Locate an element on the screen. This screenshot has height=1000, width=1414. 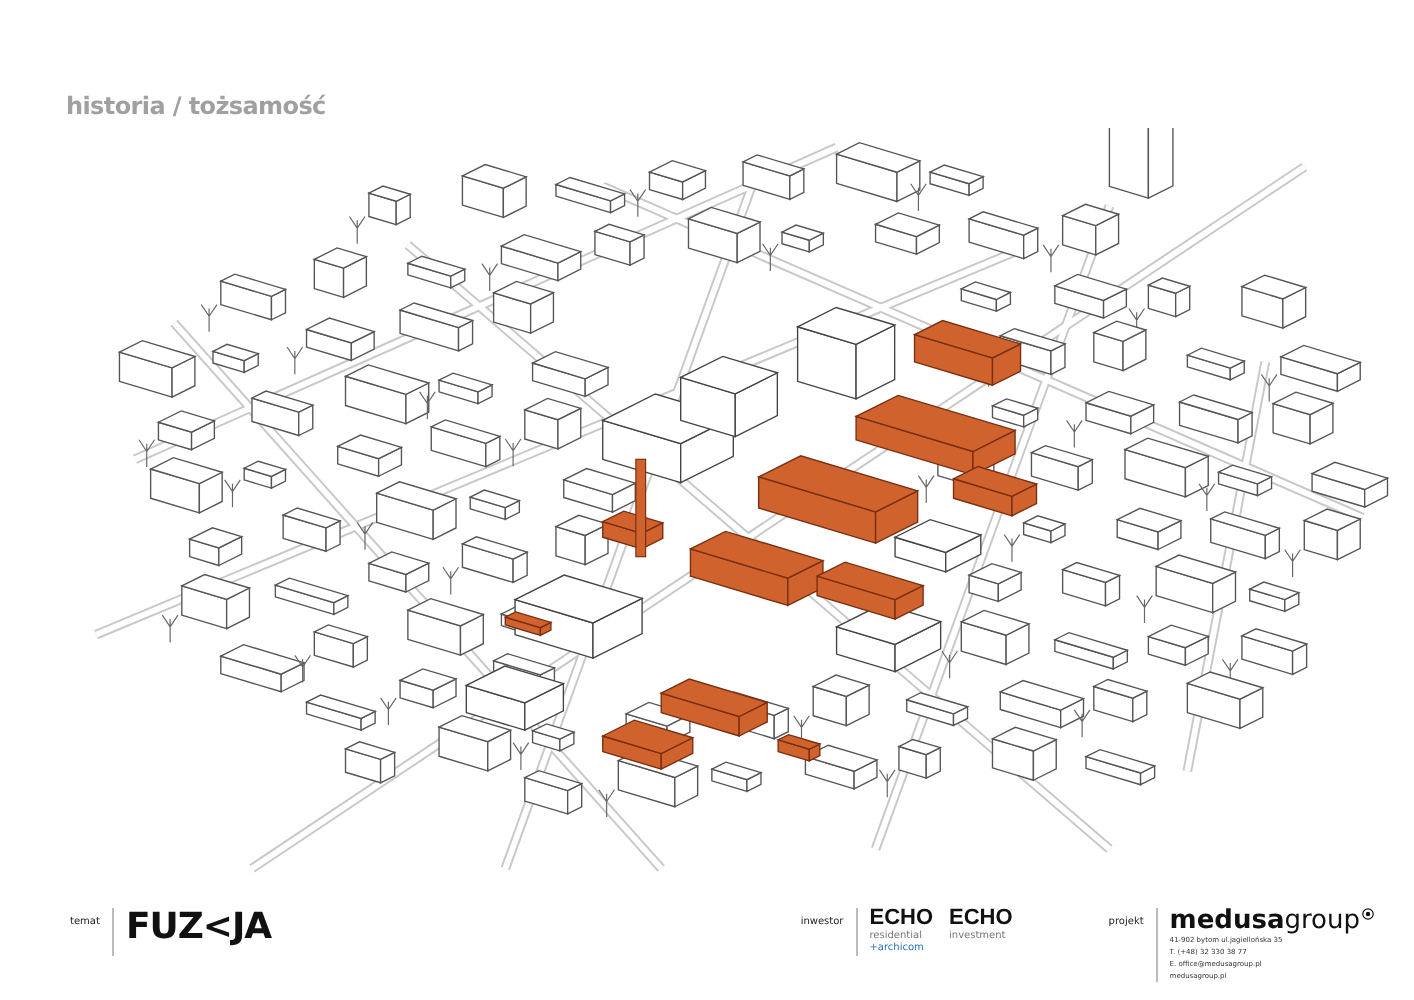
project-name: FUZ<JA is located at coordinates (198, 927).